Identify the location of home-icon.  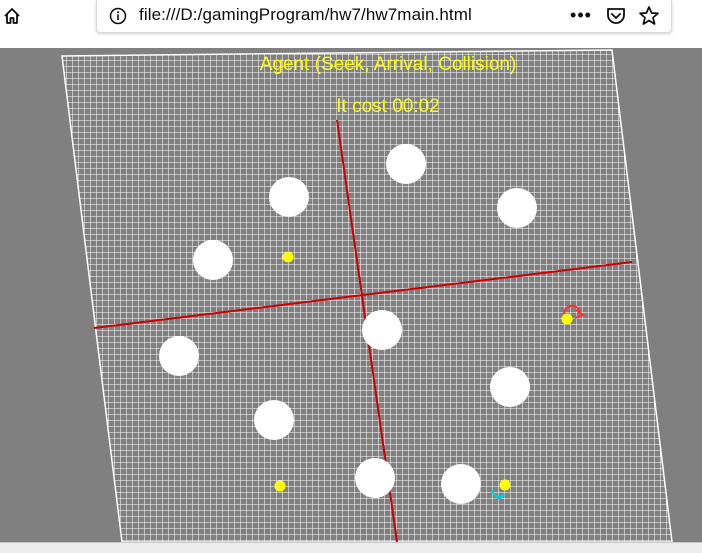
(12, 16).